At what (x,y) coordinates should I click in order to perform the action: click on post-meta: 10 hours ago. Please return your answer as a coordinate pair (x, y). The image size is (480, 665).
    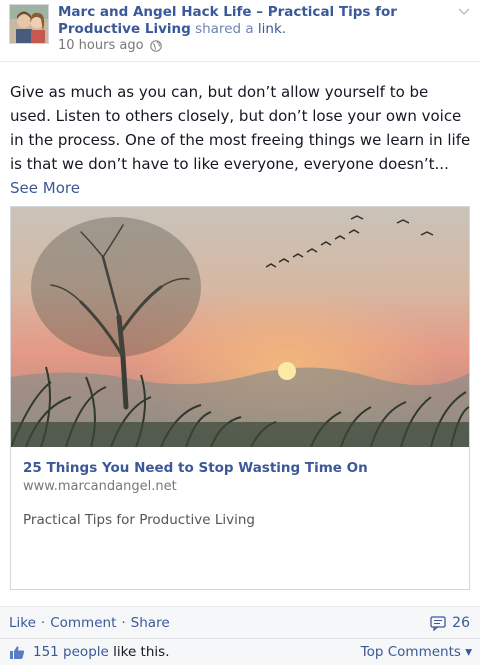
    Looking at the image, I should click on (110, 45).